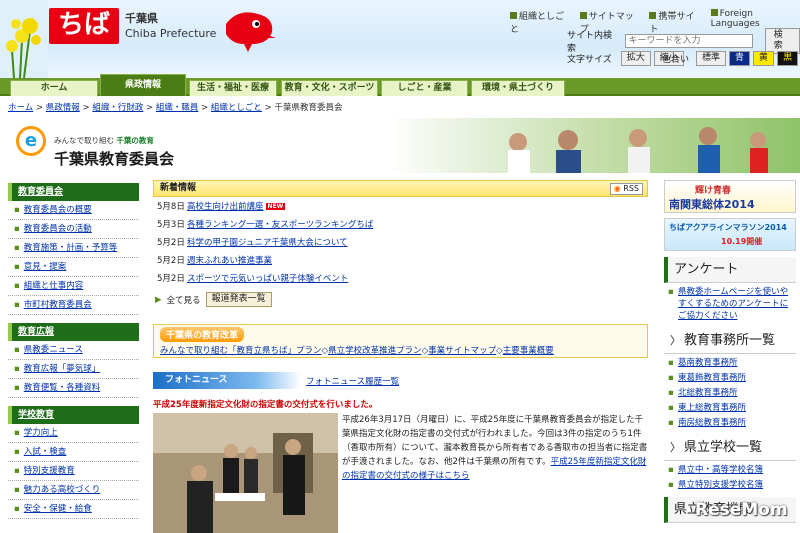  I want to click on aqualine-marathon-banner: ちばアクアラインマラソン2014 10.19開催, so click(730, 234).